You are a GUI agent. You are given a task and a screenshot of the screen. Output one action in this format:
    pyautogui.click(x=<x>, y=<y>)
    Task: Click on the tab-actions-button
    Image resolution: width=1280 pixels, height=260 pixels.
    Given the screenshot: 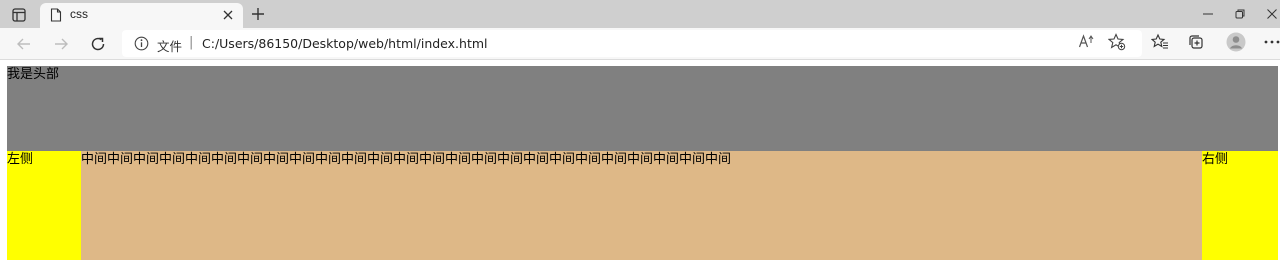 What is the action you would take?
    pyautogui.click(x=19, y=15)
    